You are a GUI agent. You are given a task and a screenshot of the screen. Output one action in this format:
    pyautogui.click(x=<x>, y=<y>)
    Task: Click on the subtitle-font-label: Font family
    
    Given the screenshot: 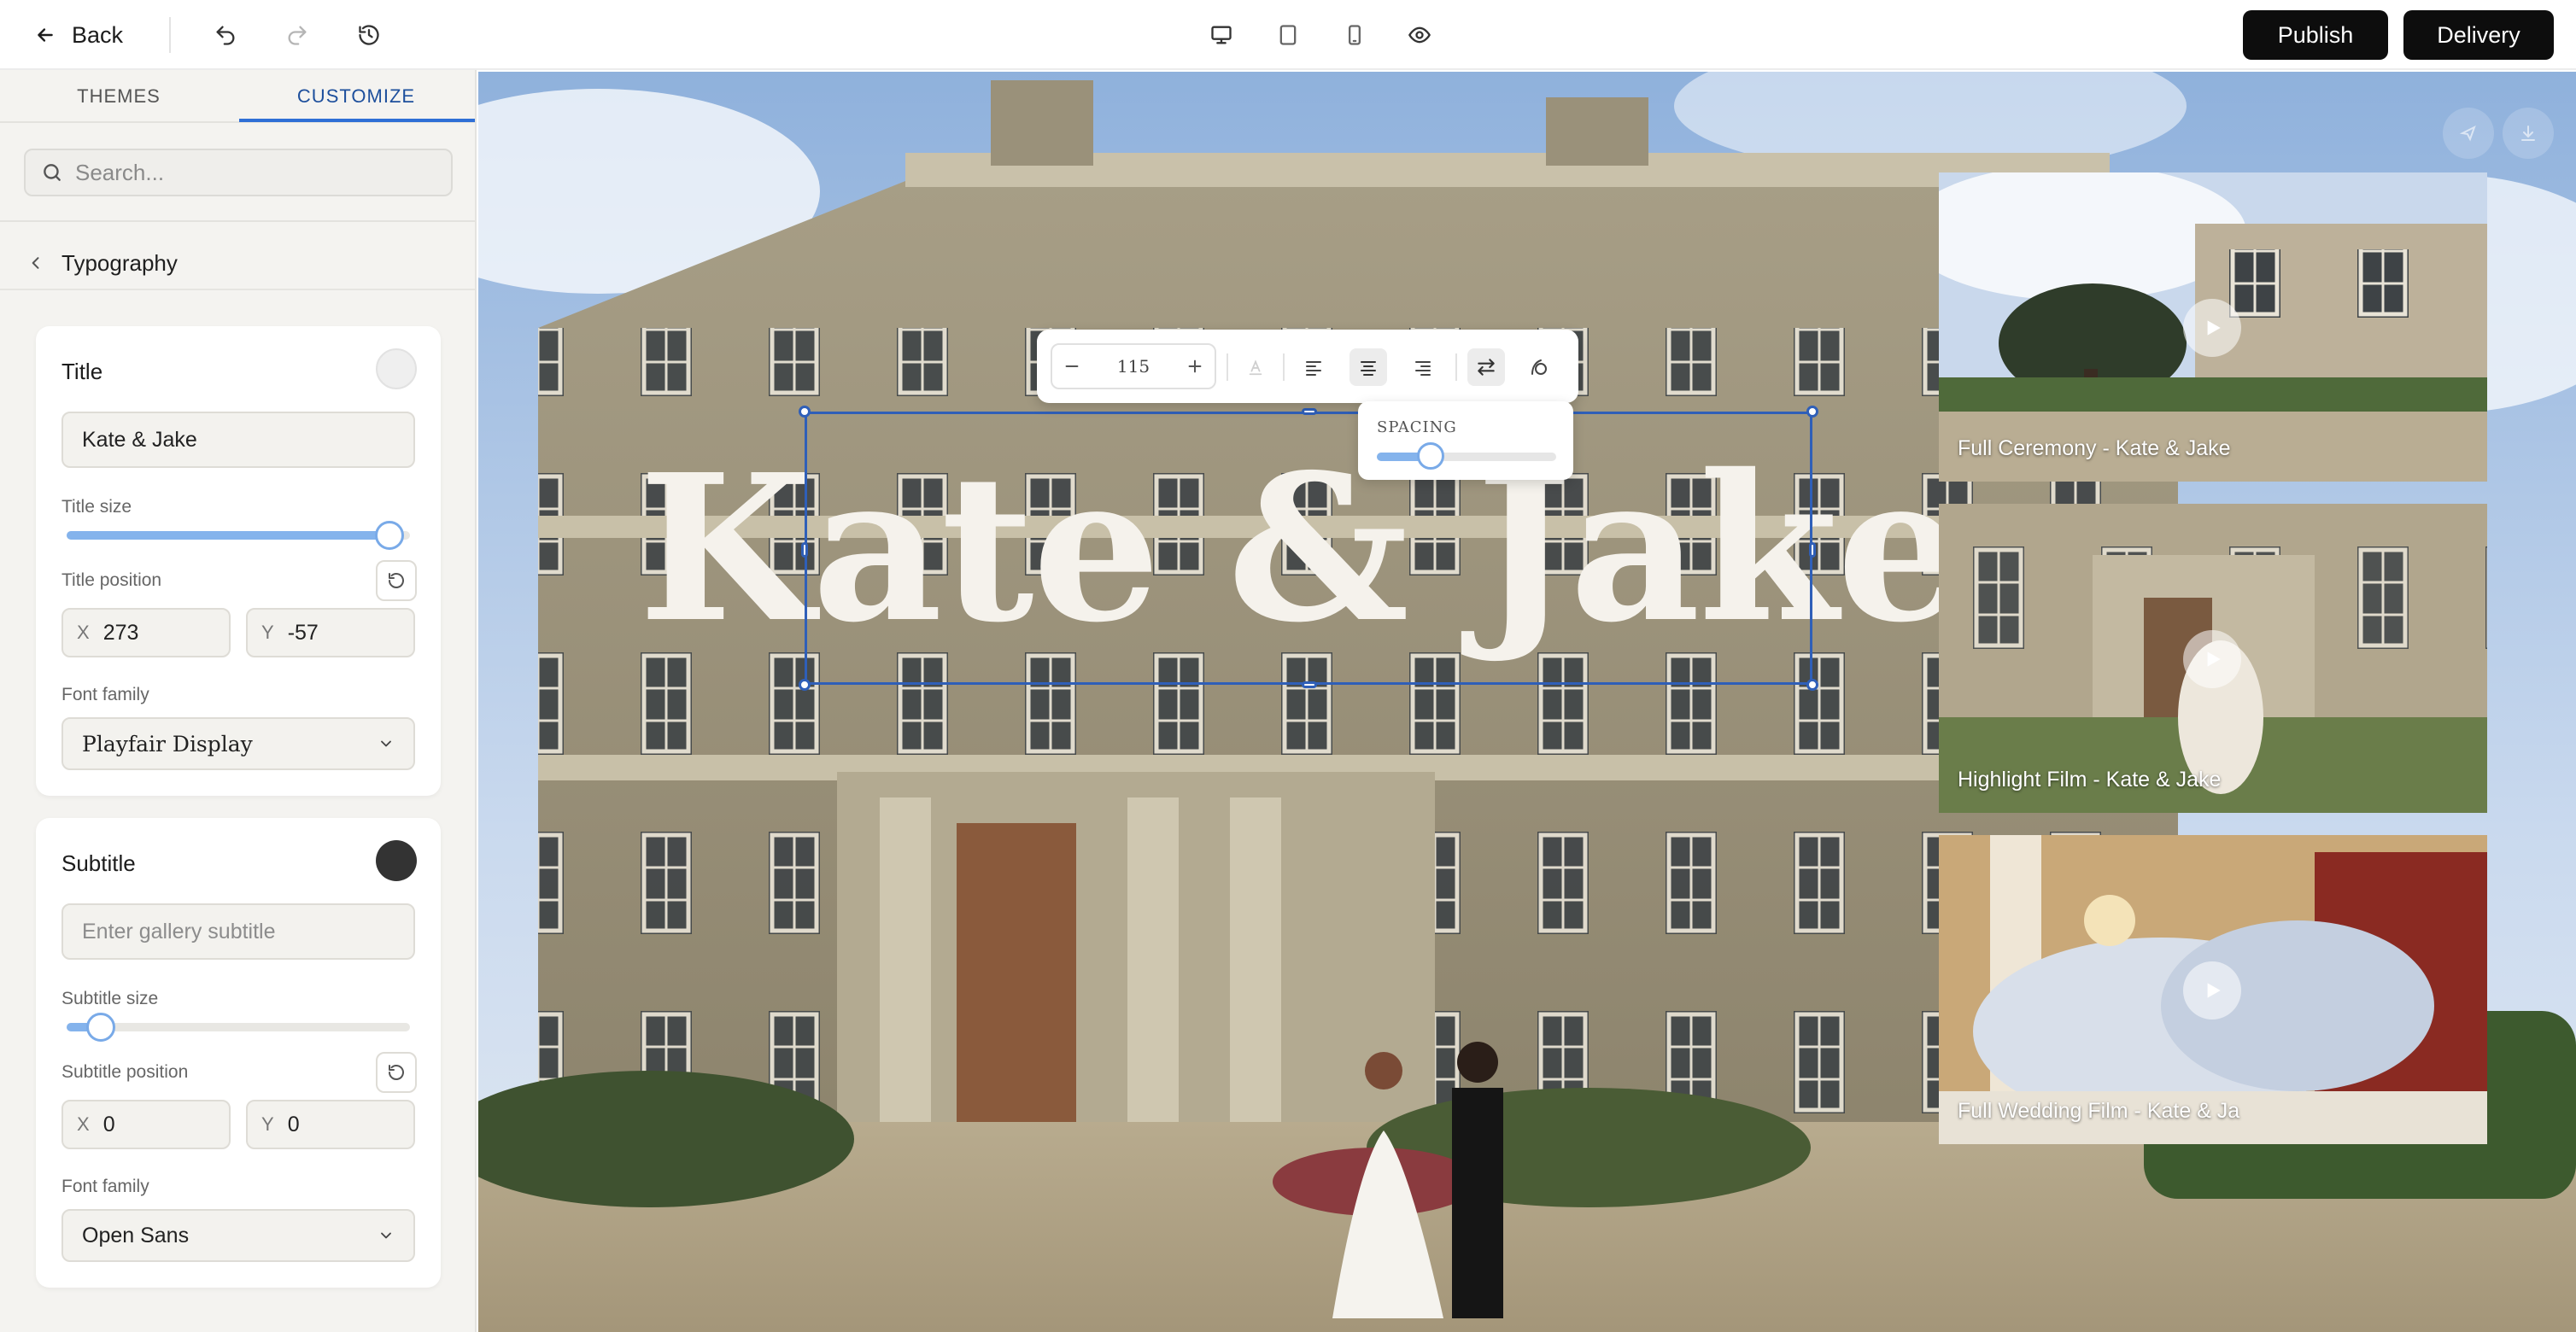 What is the action you would take?
    pyautogui.click(x=105, y=1186)
    